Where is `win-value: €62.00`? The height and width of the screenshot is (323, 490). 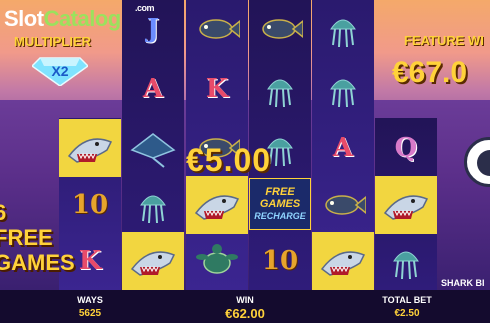
win-value: €62.00 is located at coordinates (245, 313).